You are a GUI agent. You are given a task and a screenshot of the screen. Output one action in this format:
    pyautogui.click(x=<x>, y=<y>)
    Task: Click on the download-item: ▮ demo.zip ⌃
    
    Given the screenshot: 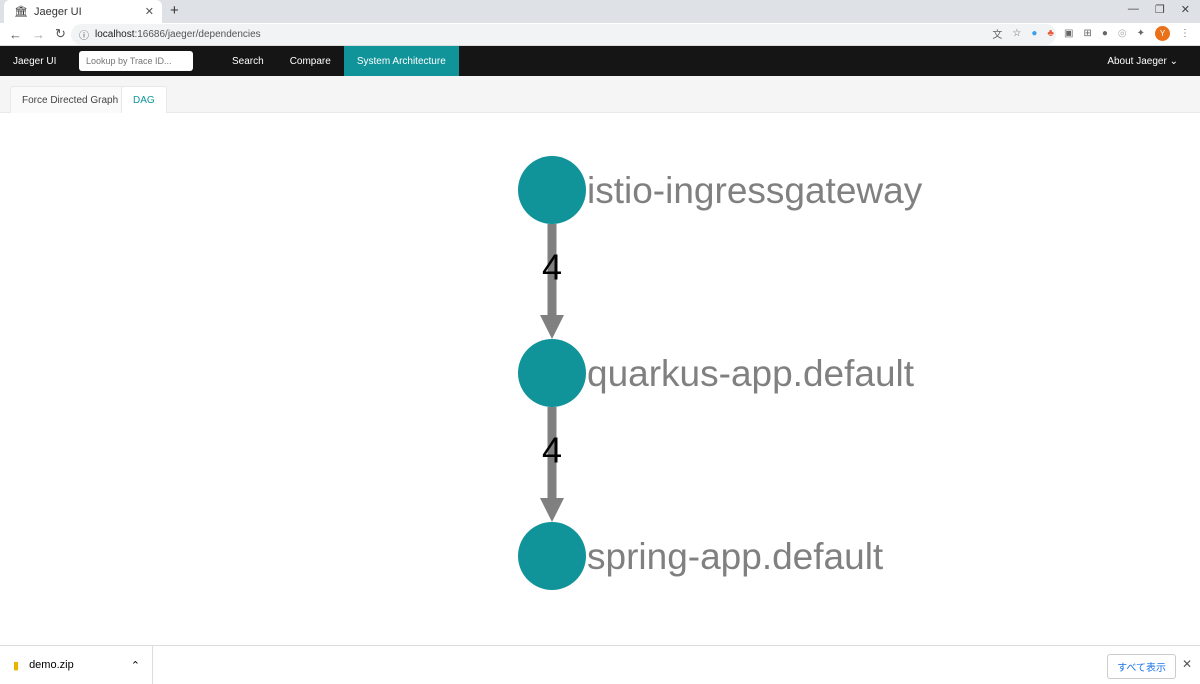 What is the action you would take?
    pyautogui.click(x=76, y=665)
    